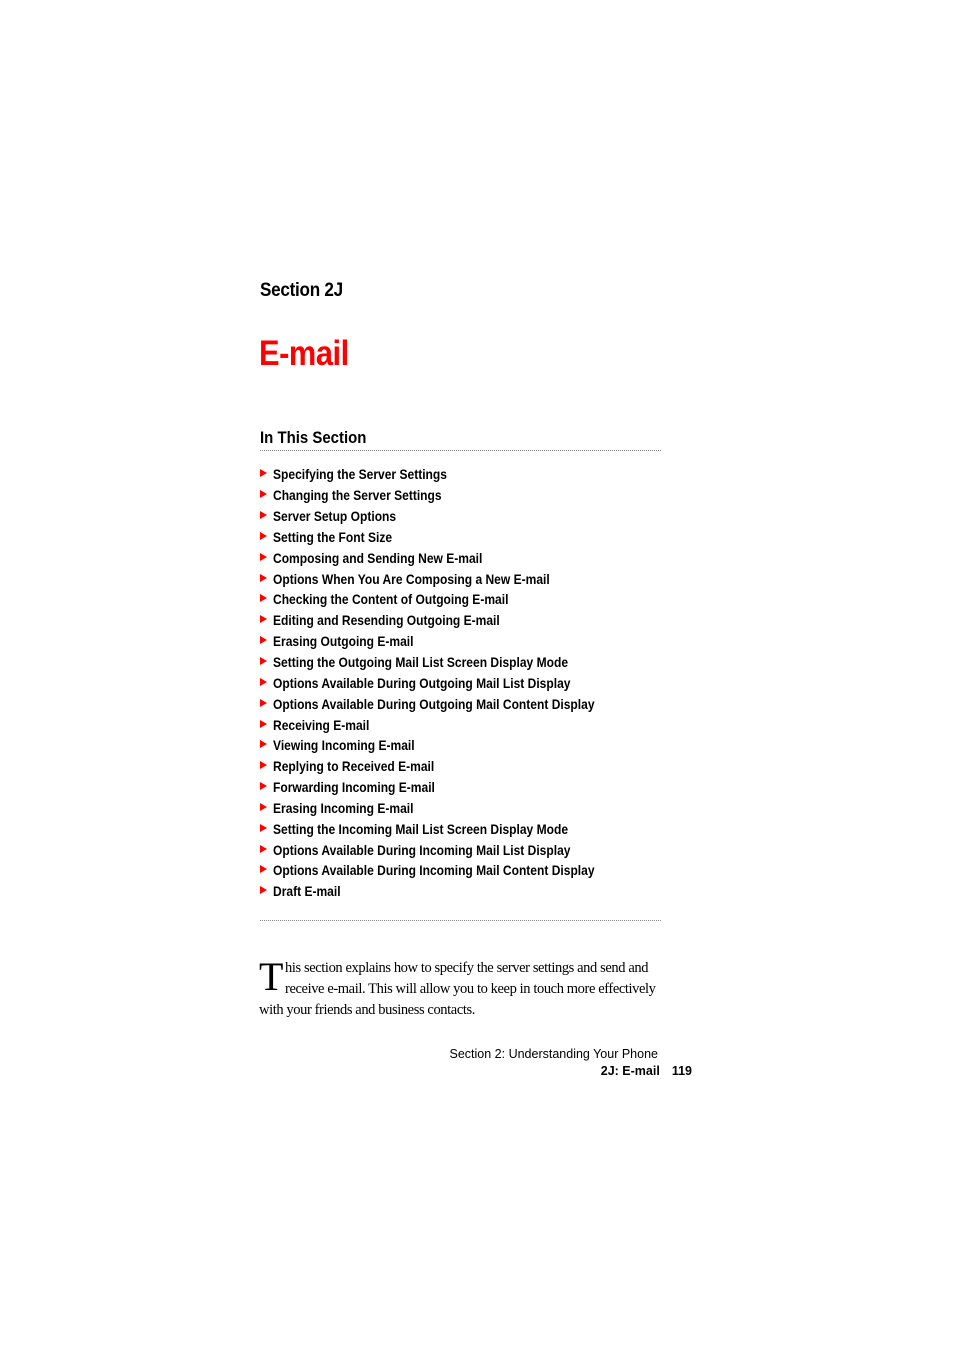 The height and width of the screenshot is (1351, 954). Describe the element at coordinates (453, 787) in the screenshot. I see `toc-item: Forwarding Incoming E-mail` at that location.